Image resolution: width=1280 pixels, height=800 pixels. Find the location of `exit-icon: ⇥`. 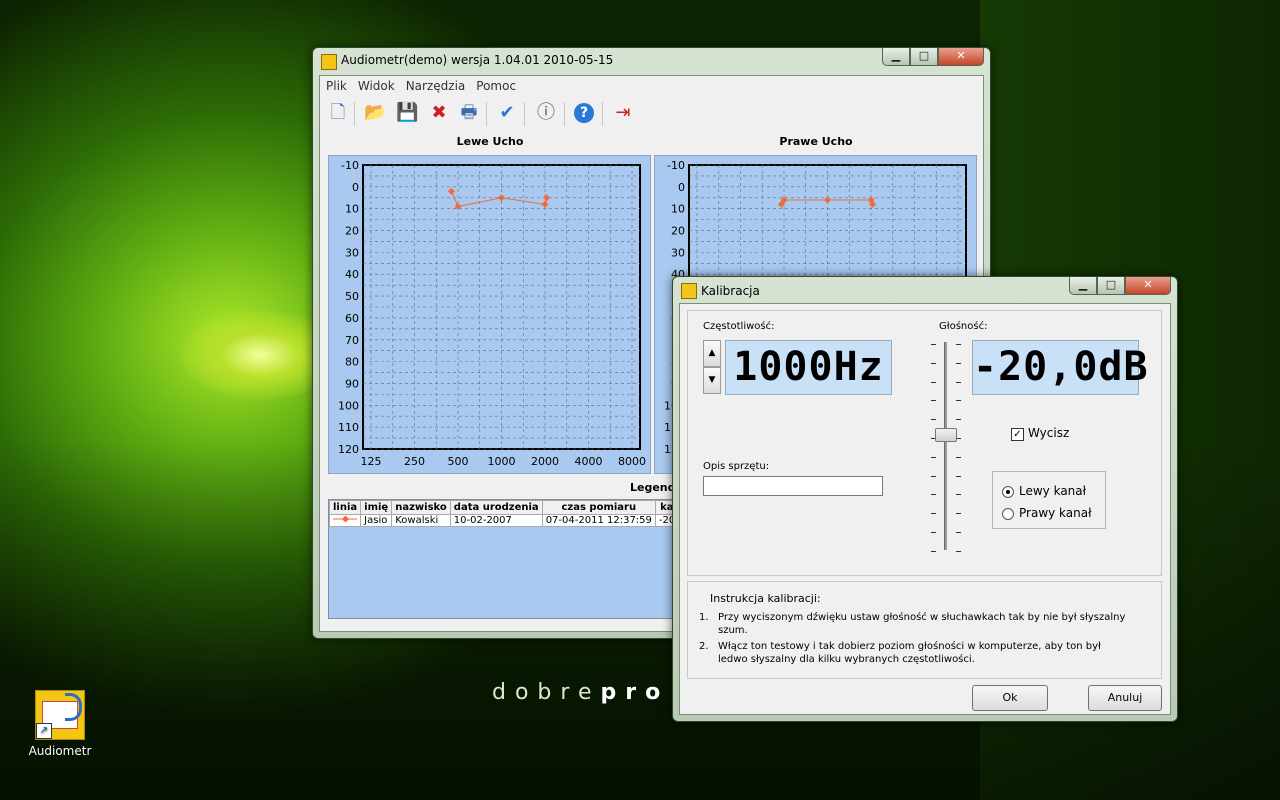

exit-icon: ⇥ is located at coordinates (623, 113).